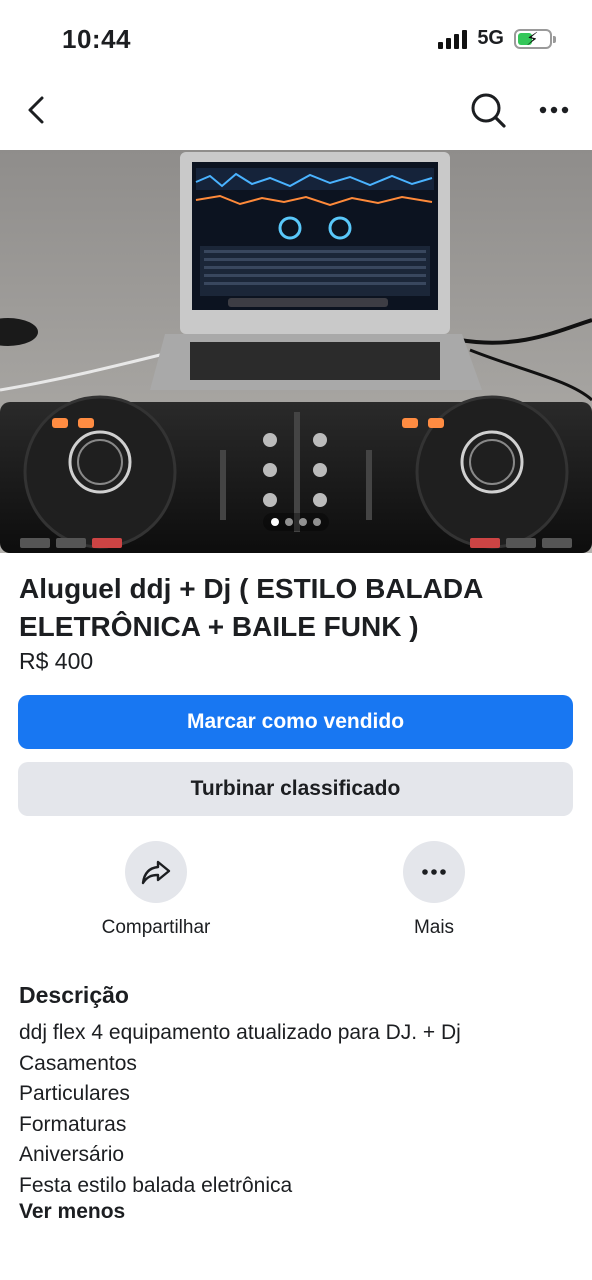 Image resolution: width=592 pixels, height=1280 pixels. Describe the element at coordinates (296, 114) in the screenshot. I see `nav-bar` at that location.